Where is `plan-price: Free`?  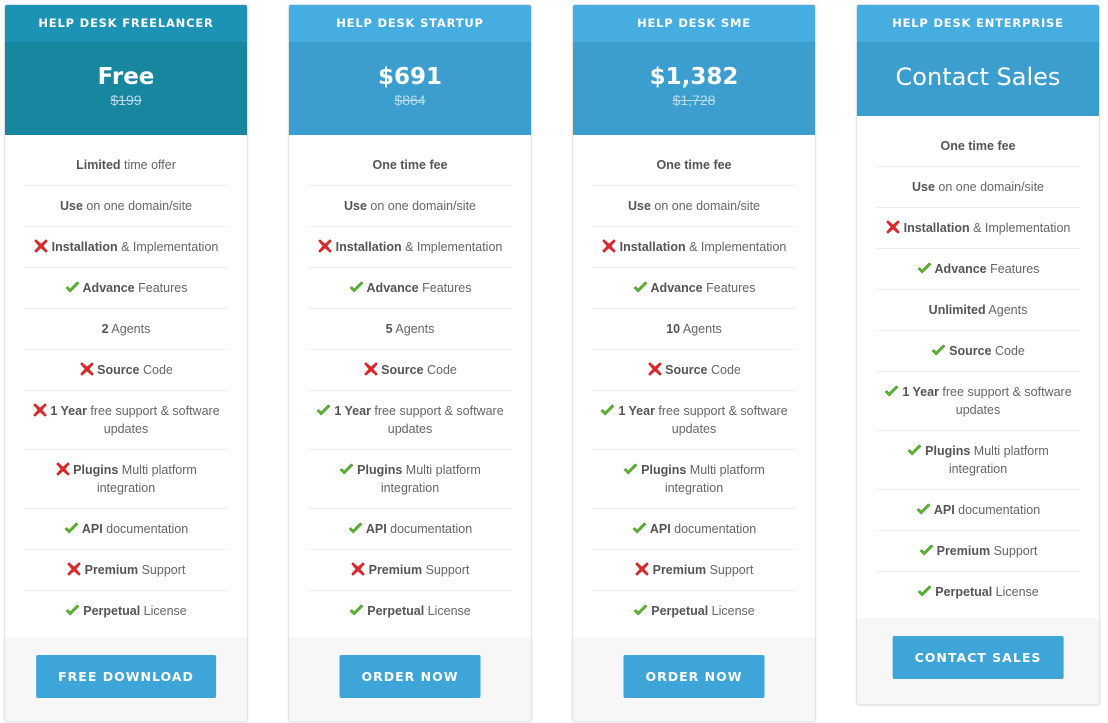
plan-price: Free is located at coordinates (126, 77).